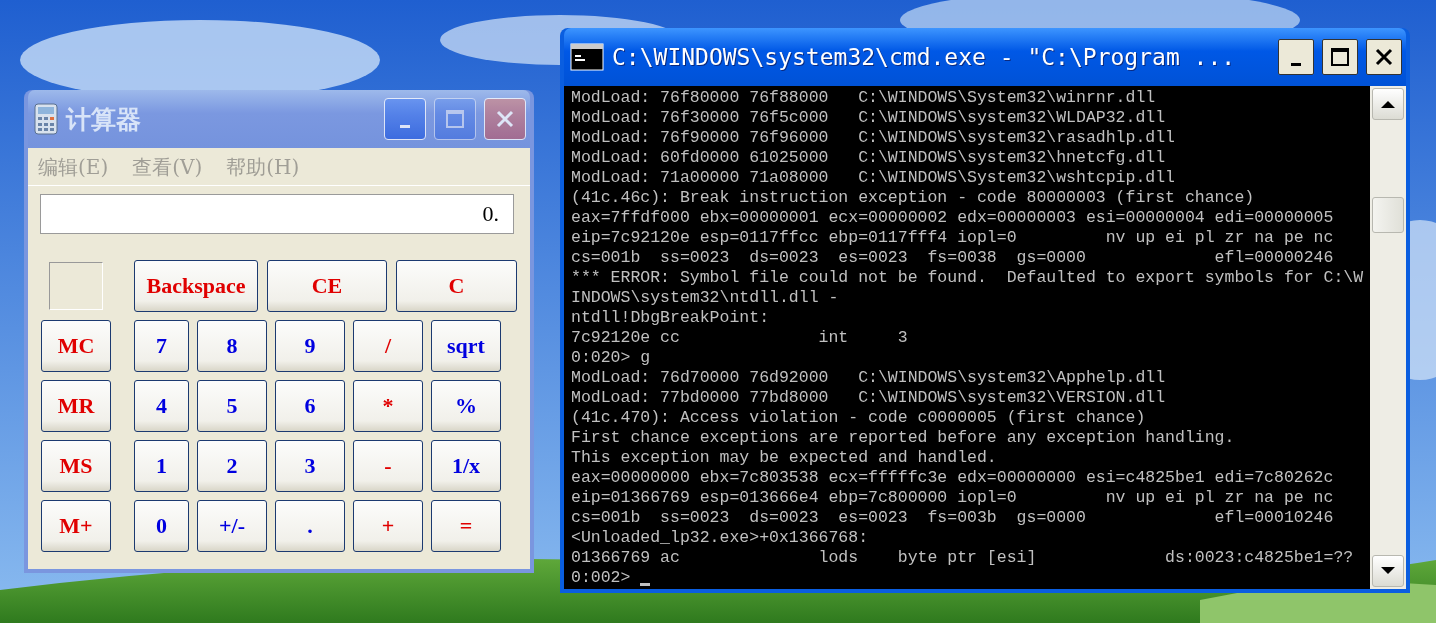  What do you see at coordinates (952, 238) in the screenshot?
I see `console-line: eip=7c92120e esp=0117ffcc ebp=0117fff4 iopl=0 nv up ei pl zr na pe nc` at bounding box center [952, 238].